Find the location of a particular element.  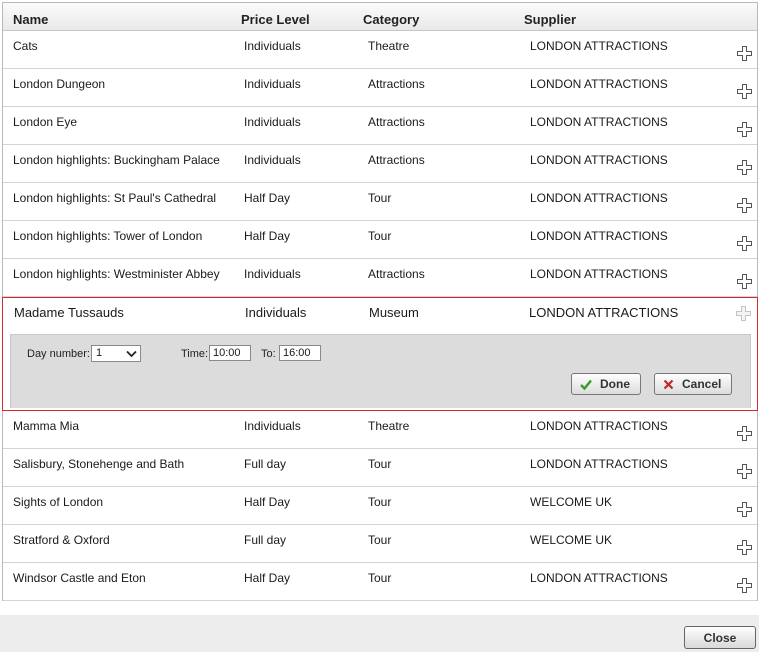

row-name: Sights of London is located at coordinates (58, 502).